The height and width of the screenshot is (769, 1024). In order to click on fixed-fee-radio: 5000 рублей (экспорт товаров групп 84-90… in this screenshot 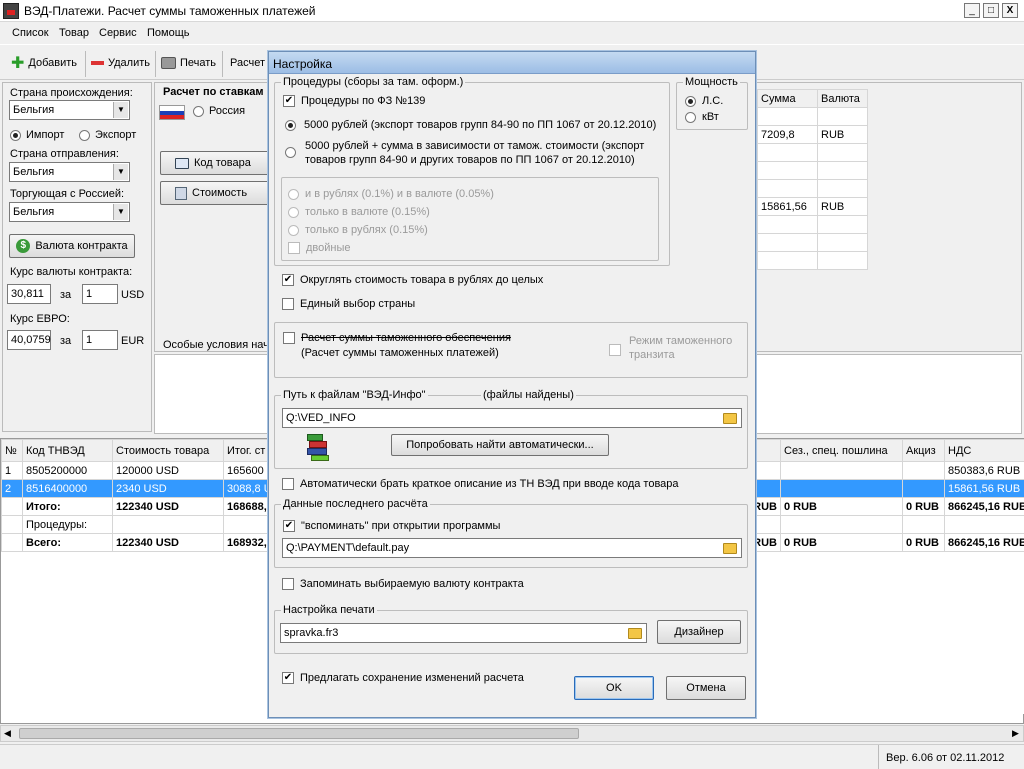, I will do `click(470, 125)`.